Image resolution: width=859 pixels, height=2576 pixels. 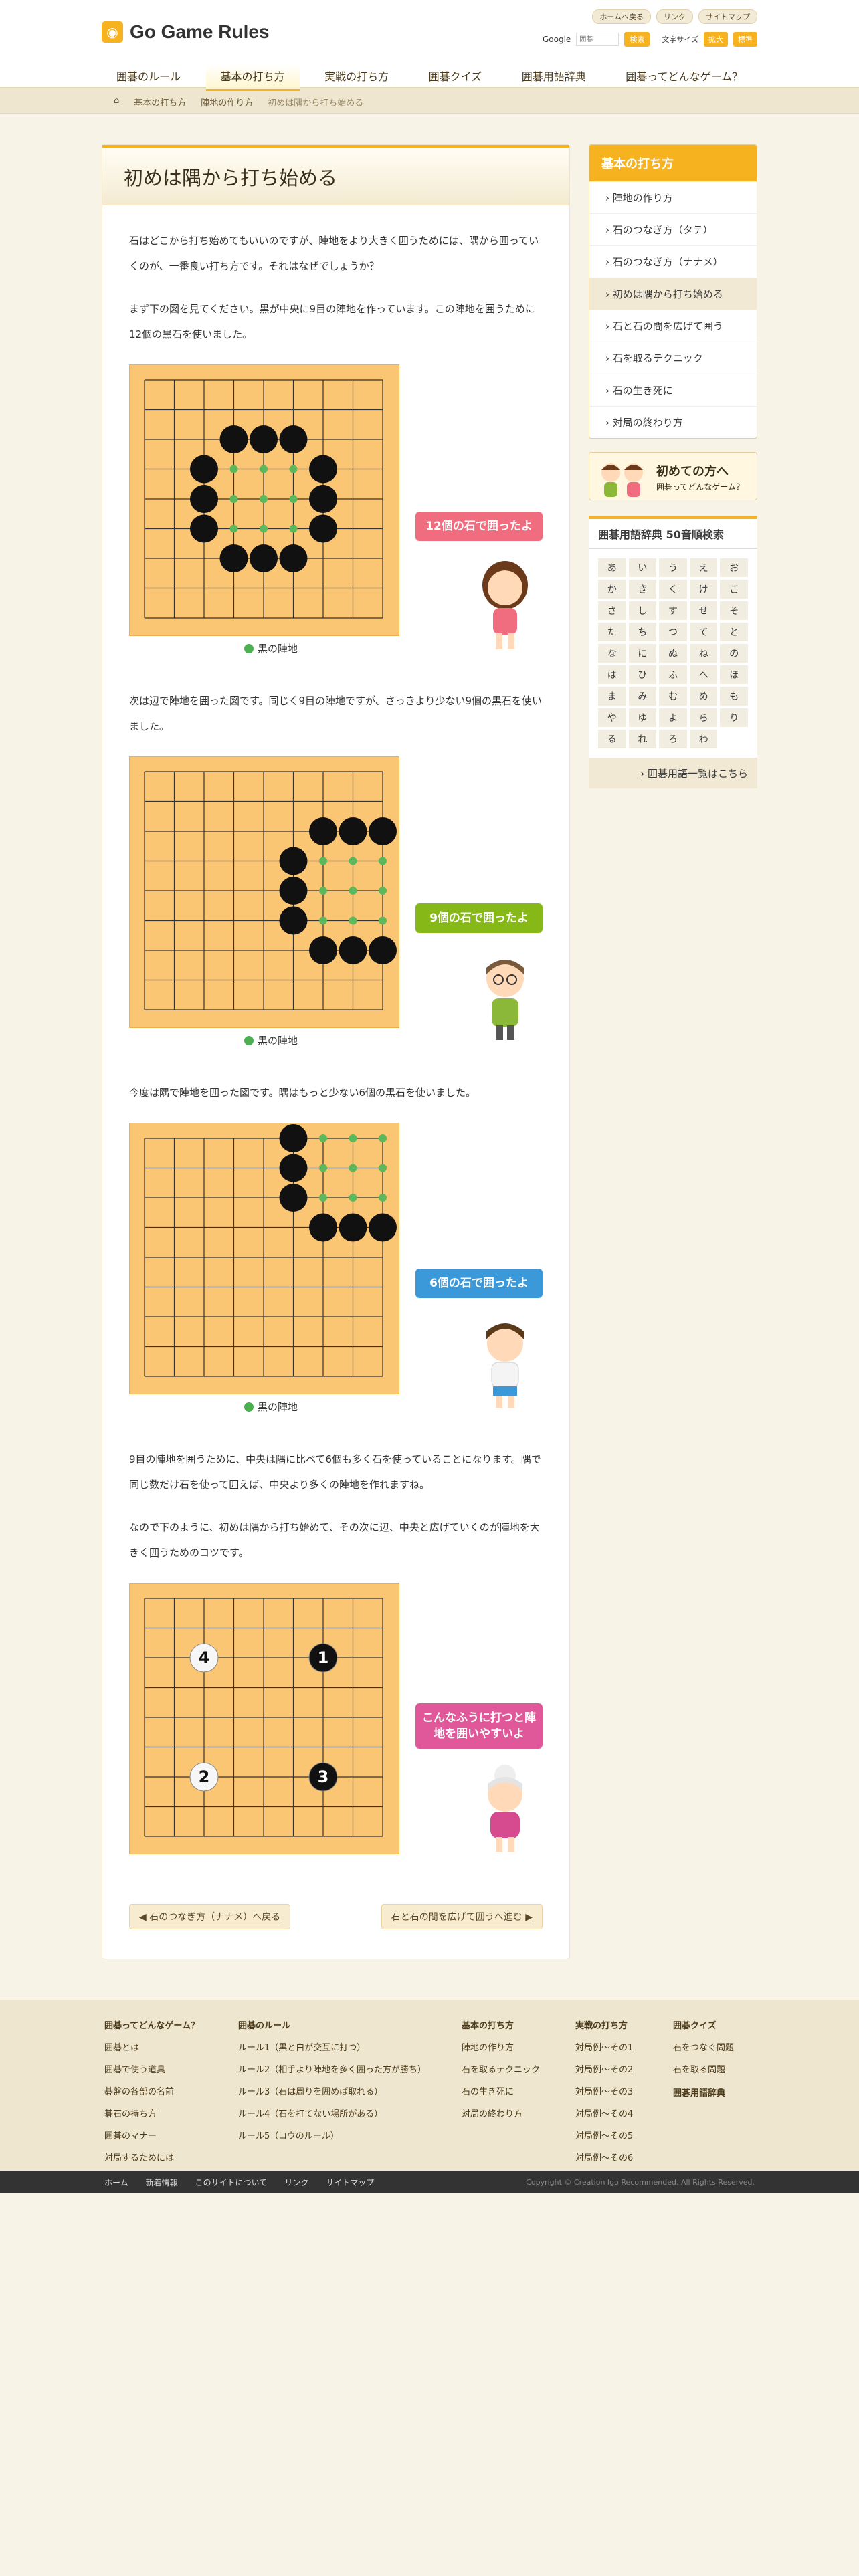 I want to click on nav-basics: 基本の打ち方, so click(x=253, y=77).